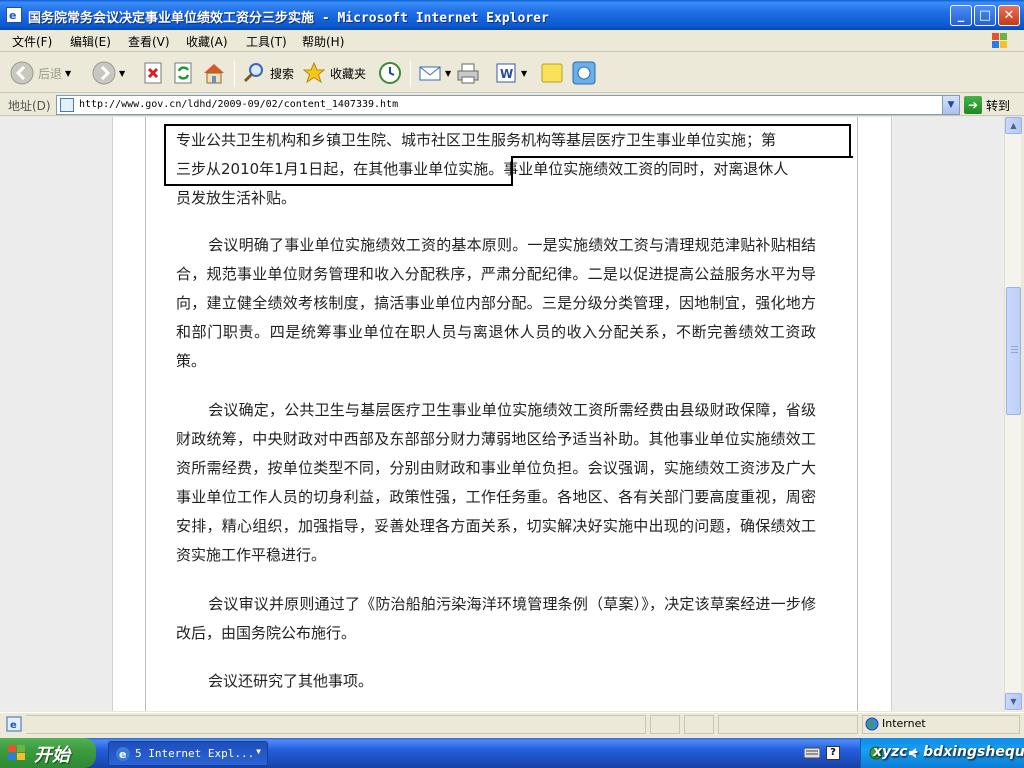 The image size is (1024, 768). What do you see at coordinates (323, 41) in the screenshot?
I see `menu-help: 帮助(H)` at bounding box center [323, 41].